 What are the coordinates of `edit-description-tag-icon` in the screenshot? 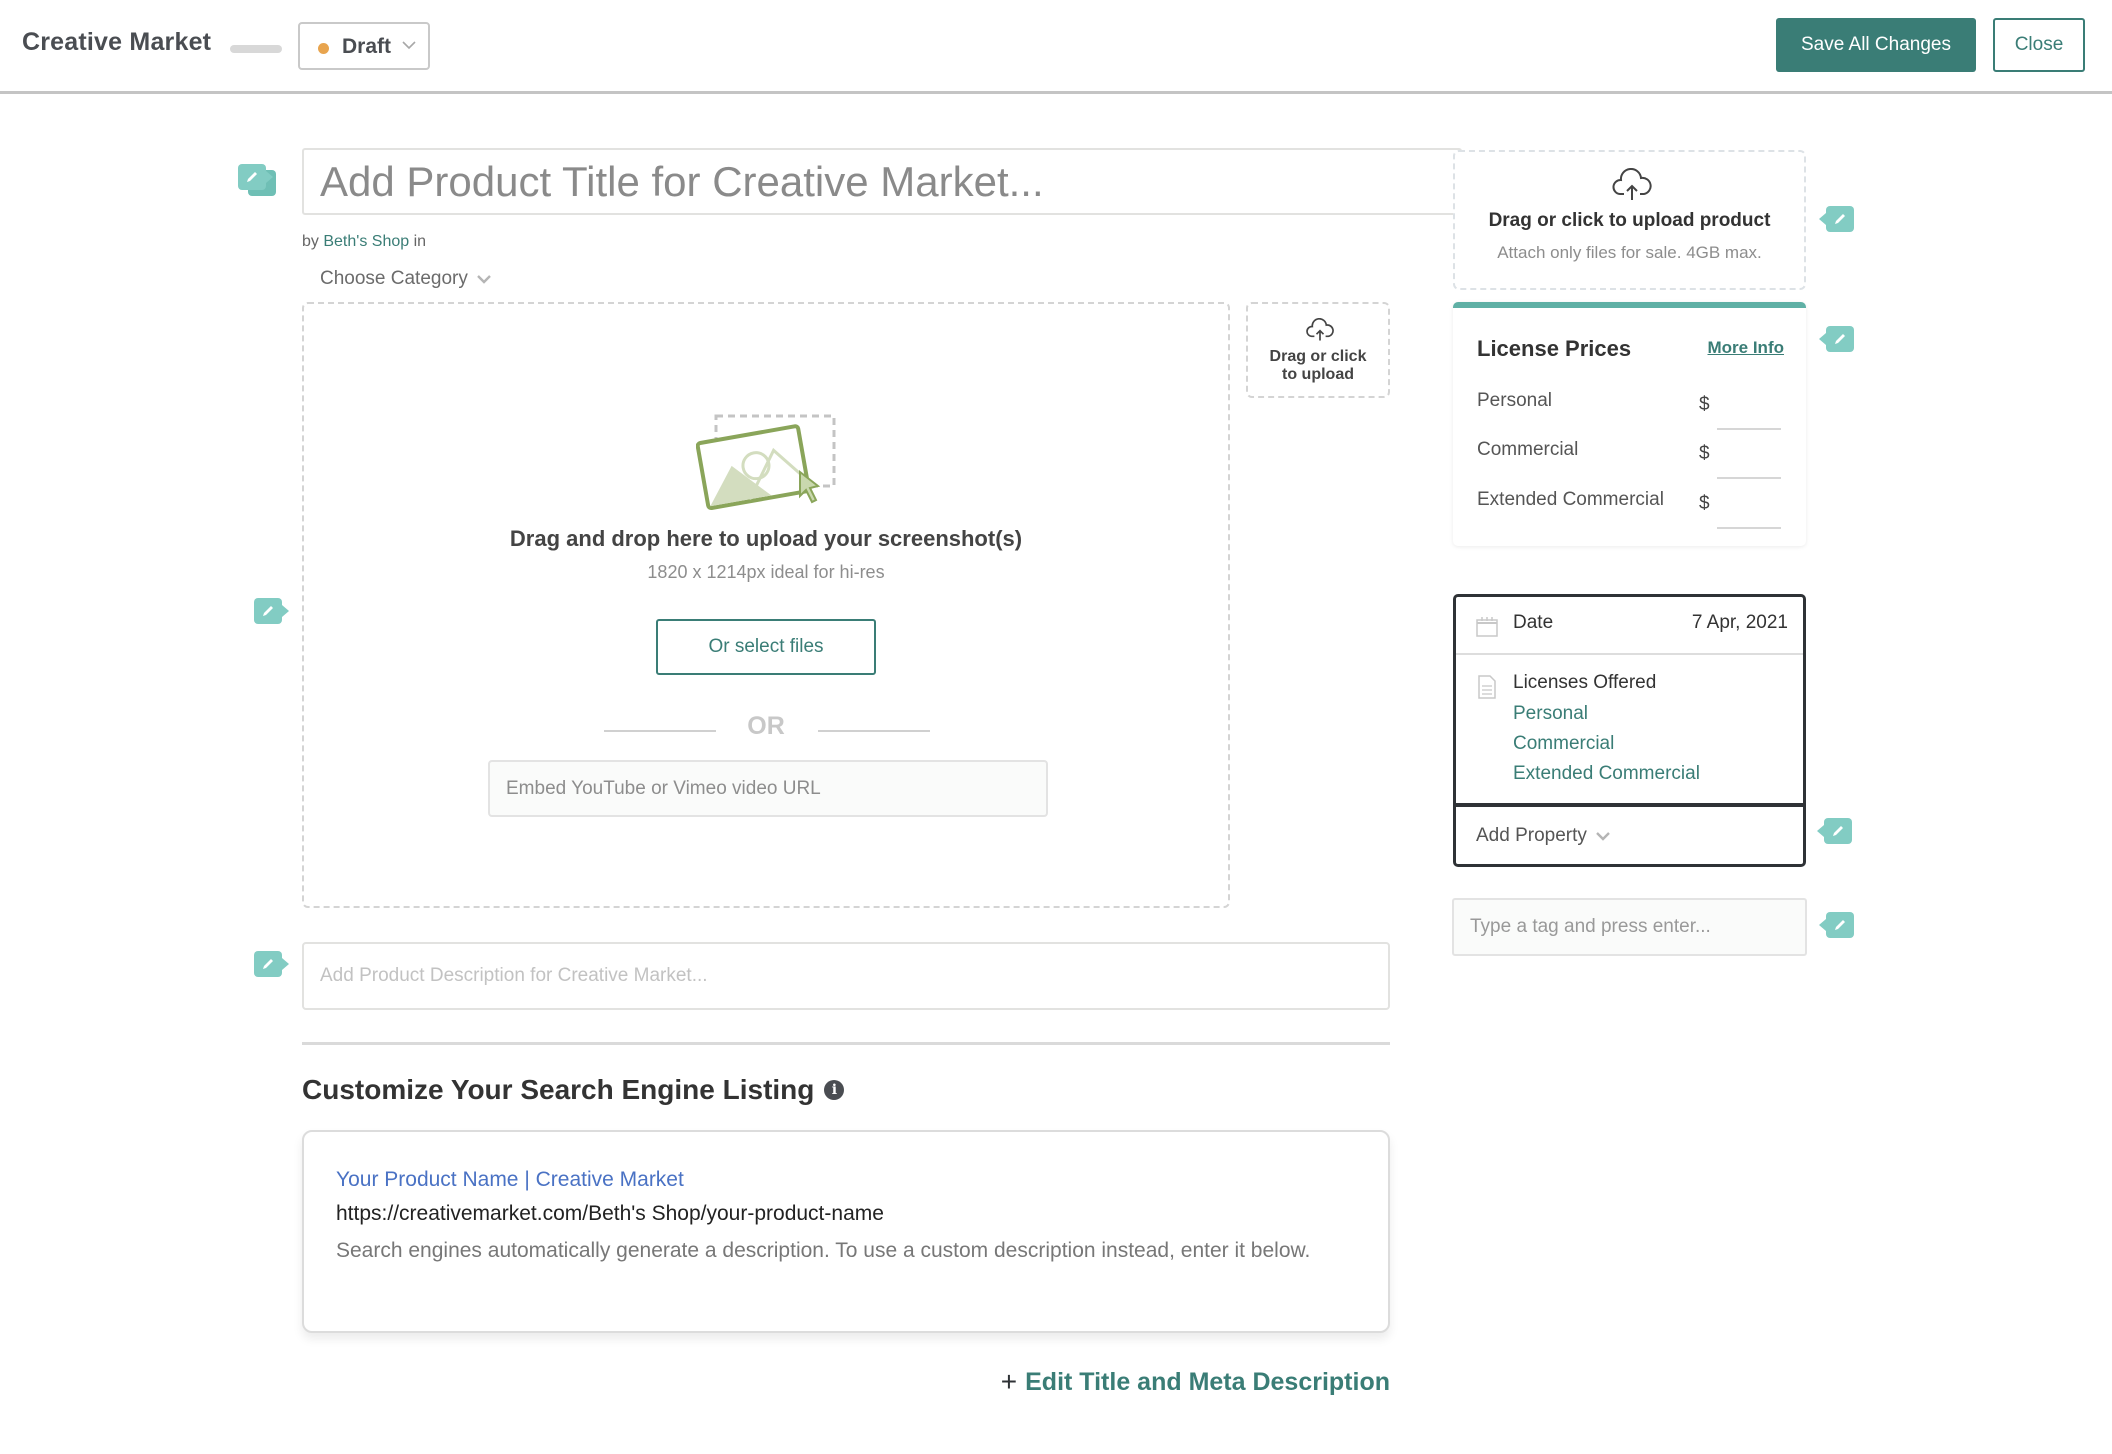 It's located at (271, 964).